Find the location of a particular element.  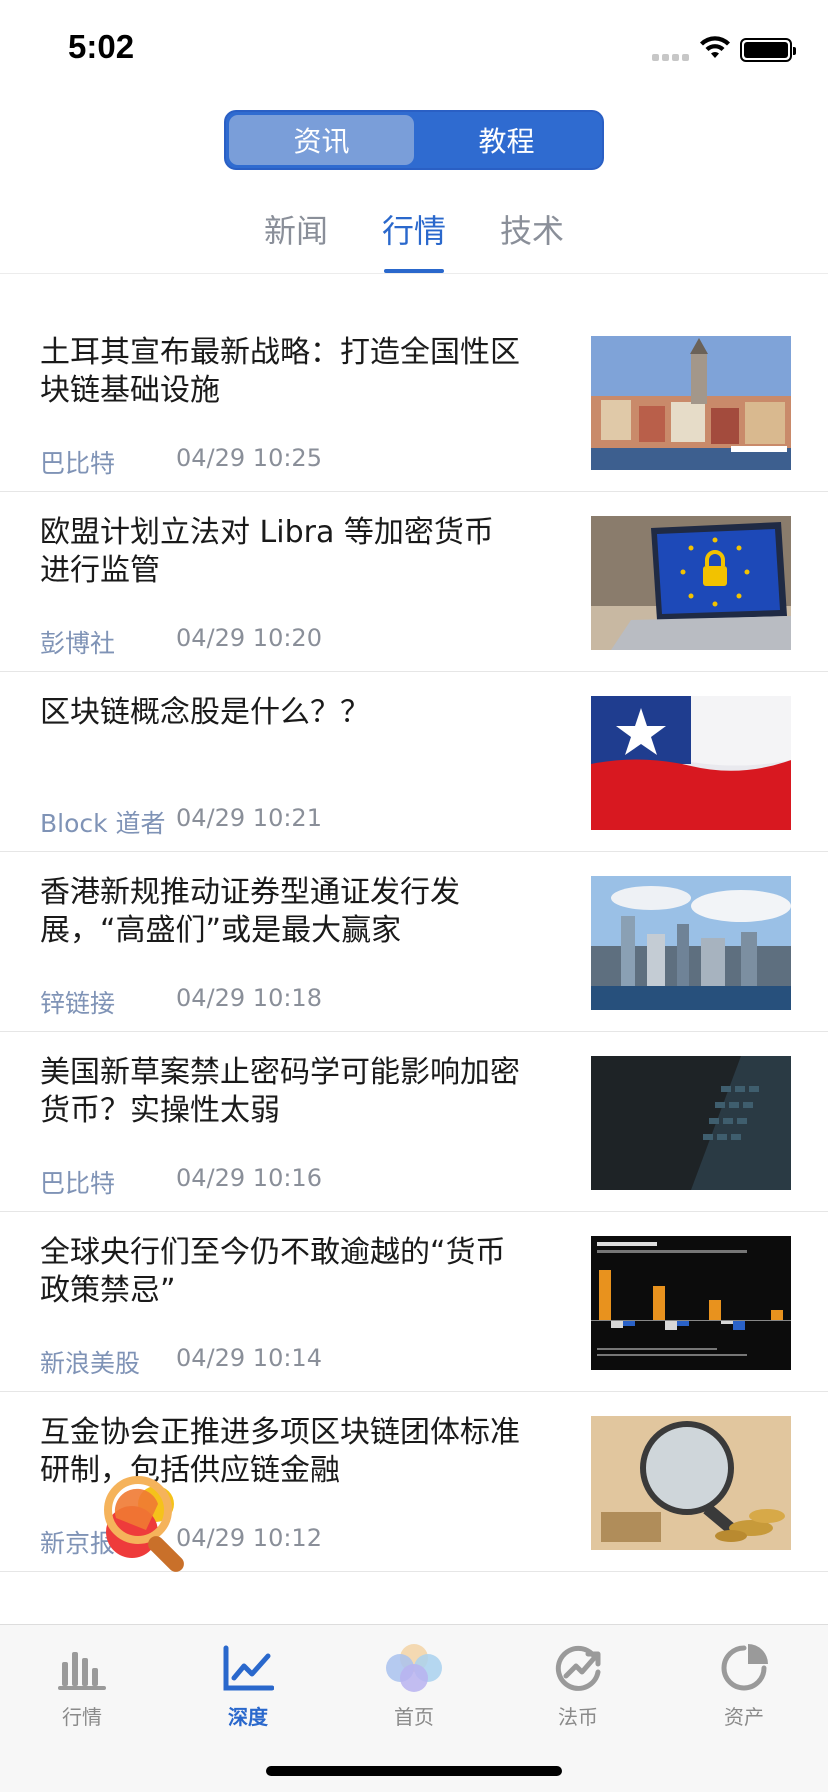

tab-market: 行情 is located at coordinates (414, 236).